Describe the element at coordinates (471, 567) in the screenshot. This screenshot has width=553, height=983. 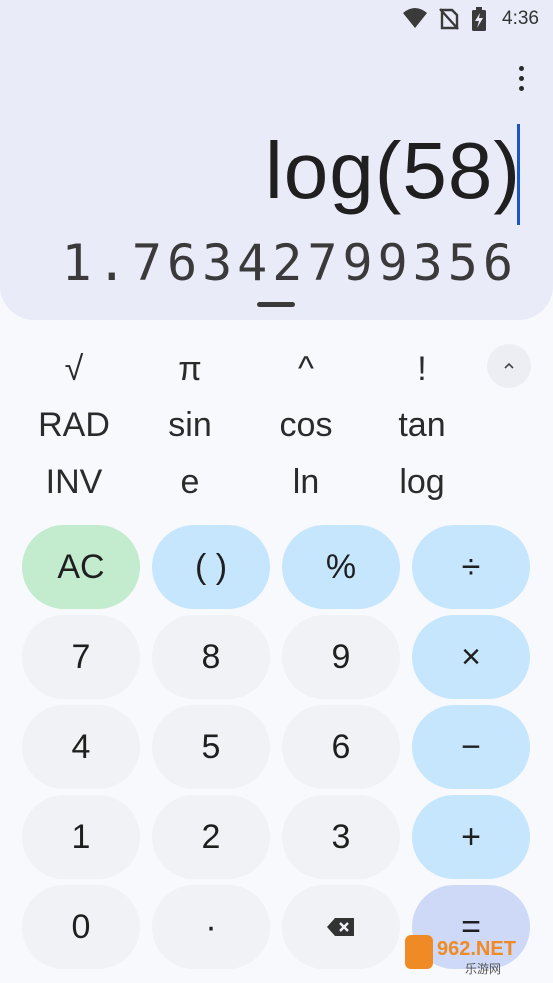
I see `divide-button: ÷` at that location.